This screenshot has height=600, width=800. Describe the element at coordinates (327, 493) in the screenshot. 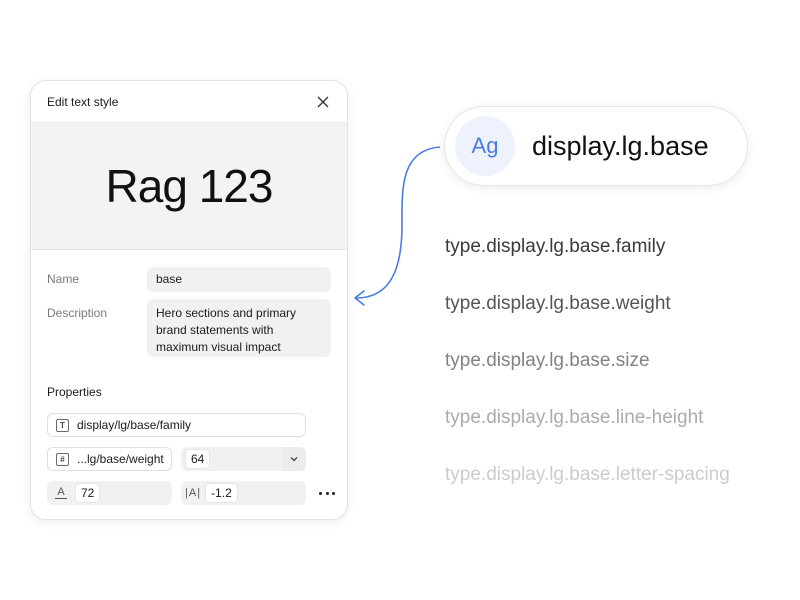

I see `more-options-icon` at that location.